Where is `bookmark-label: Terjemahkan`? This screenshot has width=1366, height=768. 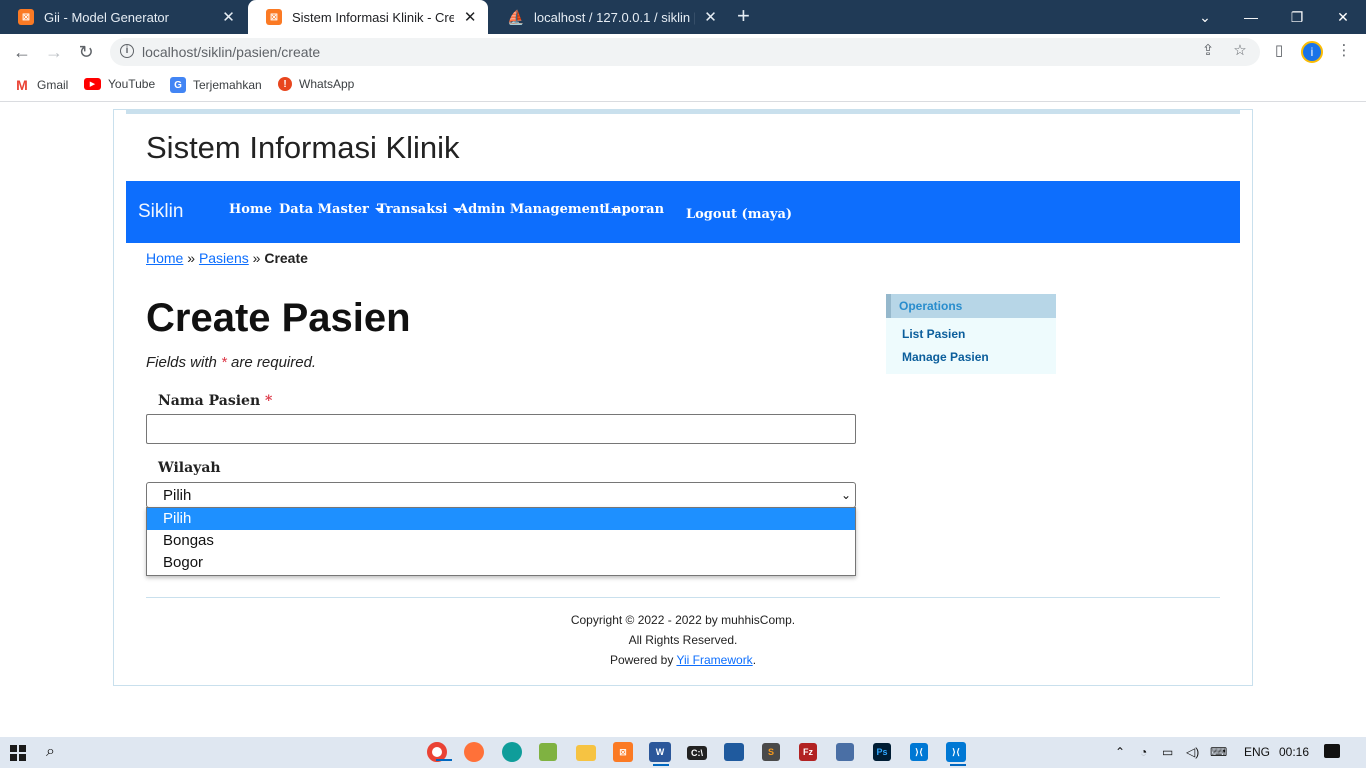
bookmark-label: Terjemahkan is located at coordinates (227, 85).